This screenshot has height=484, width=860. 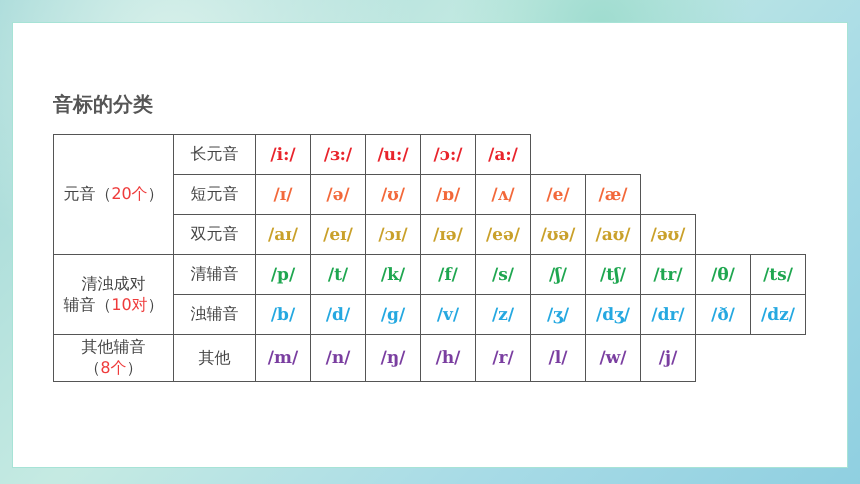 I want to click on phonetic-symbol-cell: /æ/, so click(x=613, y=194).